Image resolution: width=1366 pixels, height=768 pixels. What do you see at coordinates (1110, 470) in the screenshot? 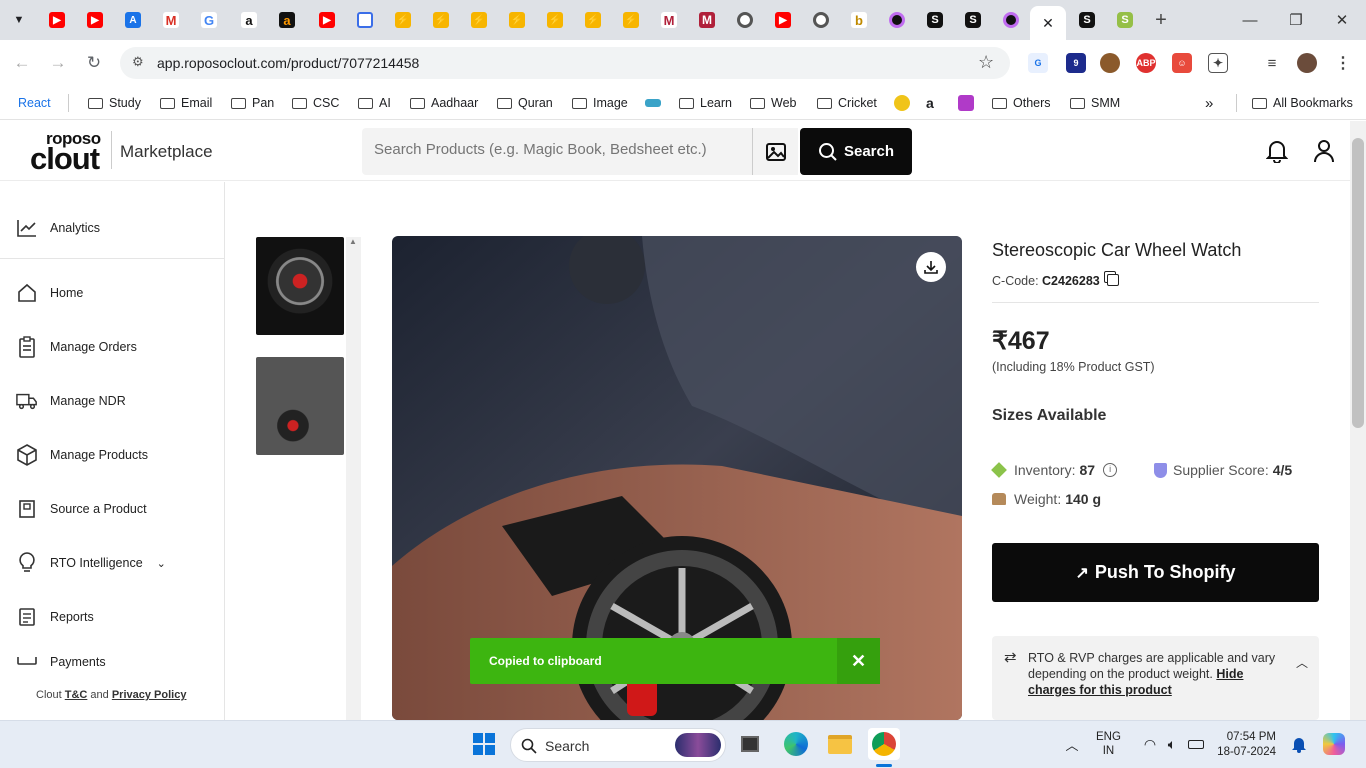
I see `info-icon: i` at bounding box center [1110, 470].